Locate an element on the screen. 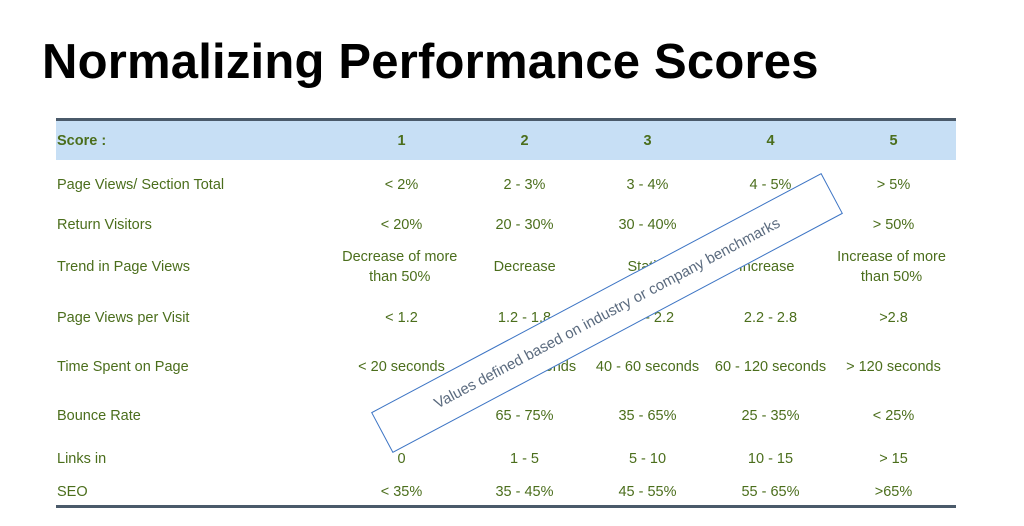  row-label: Bounce Rate is located at coordinates (99, 416).